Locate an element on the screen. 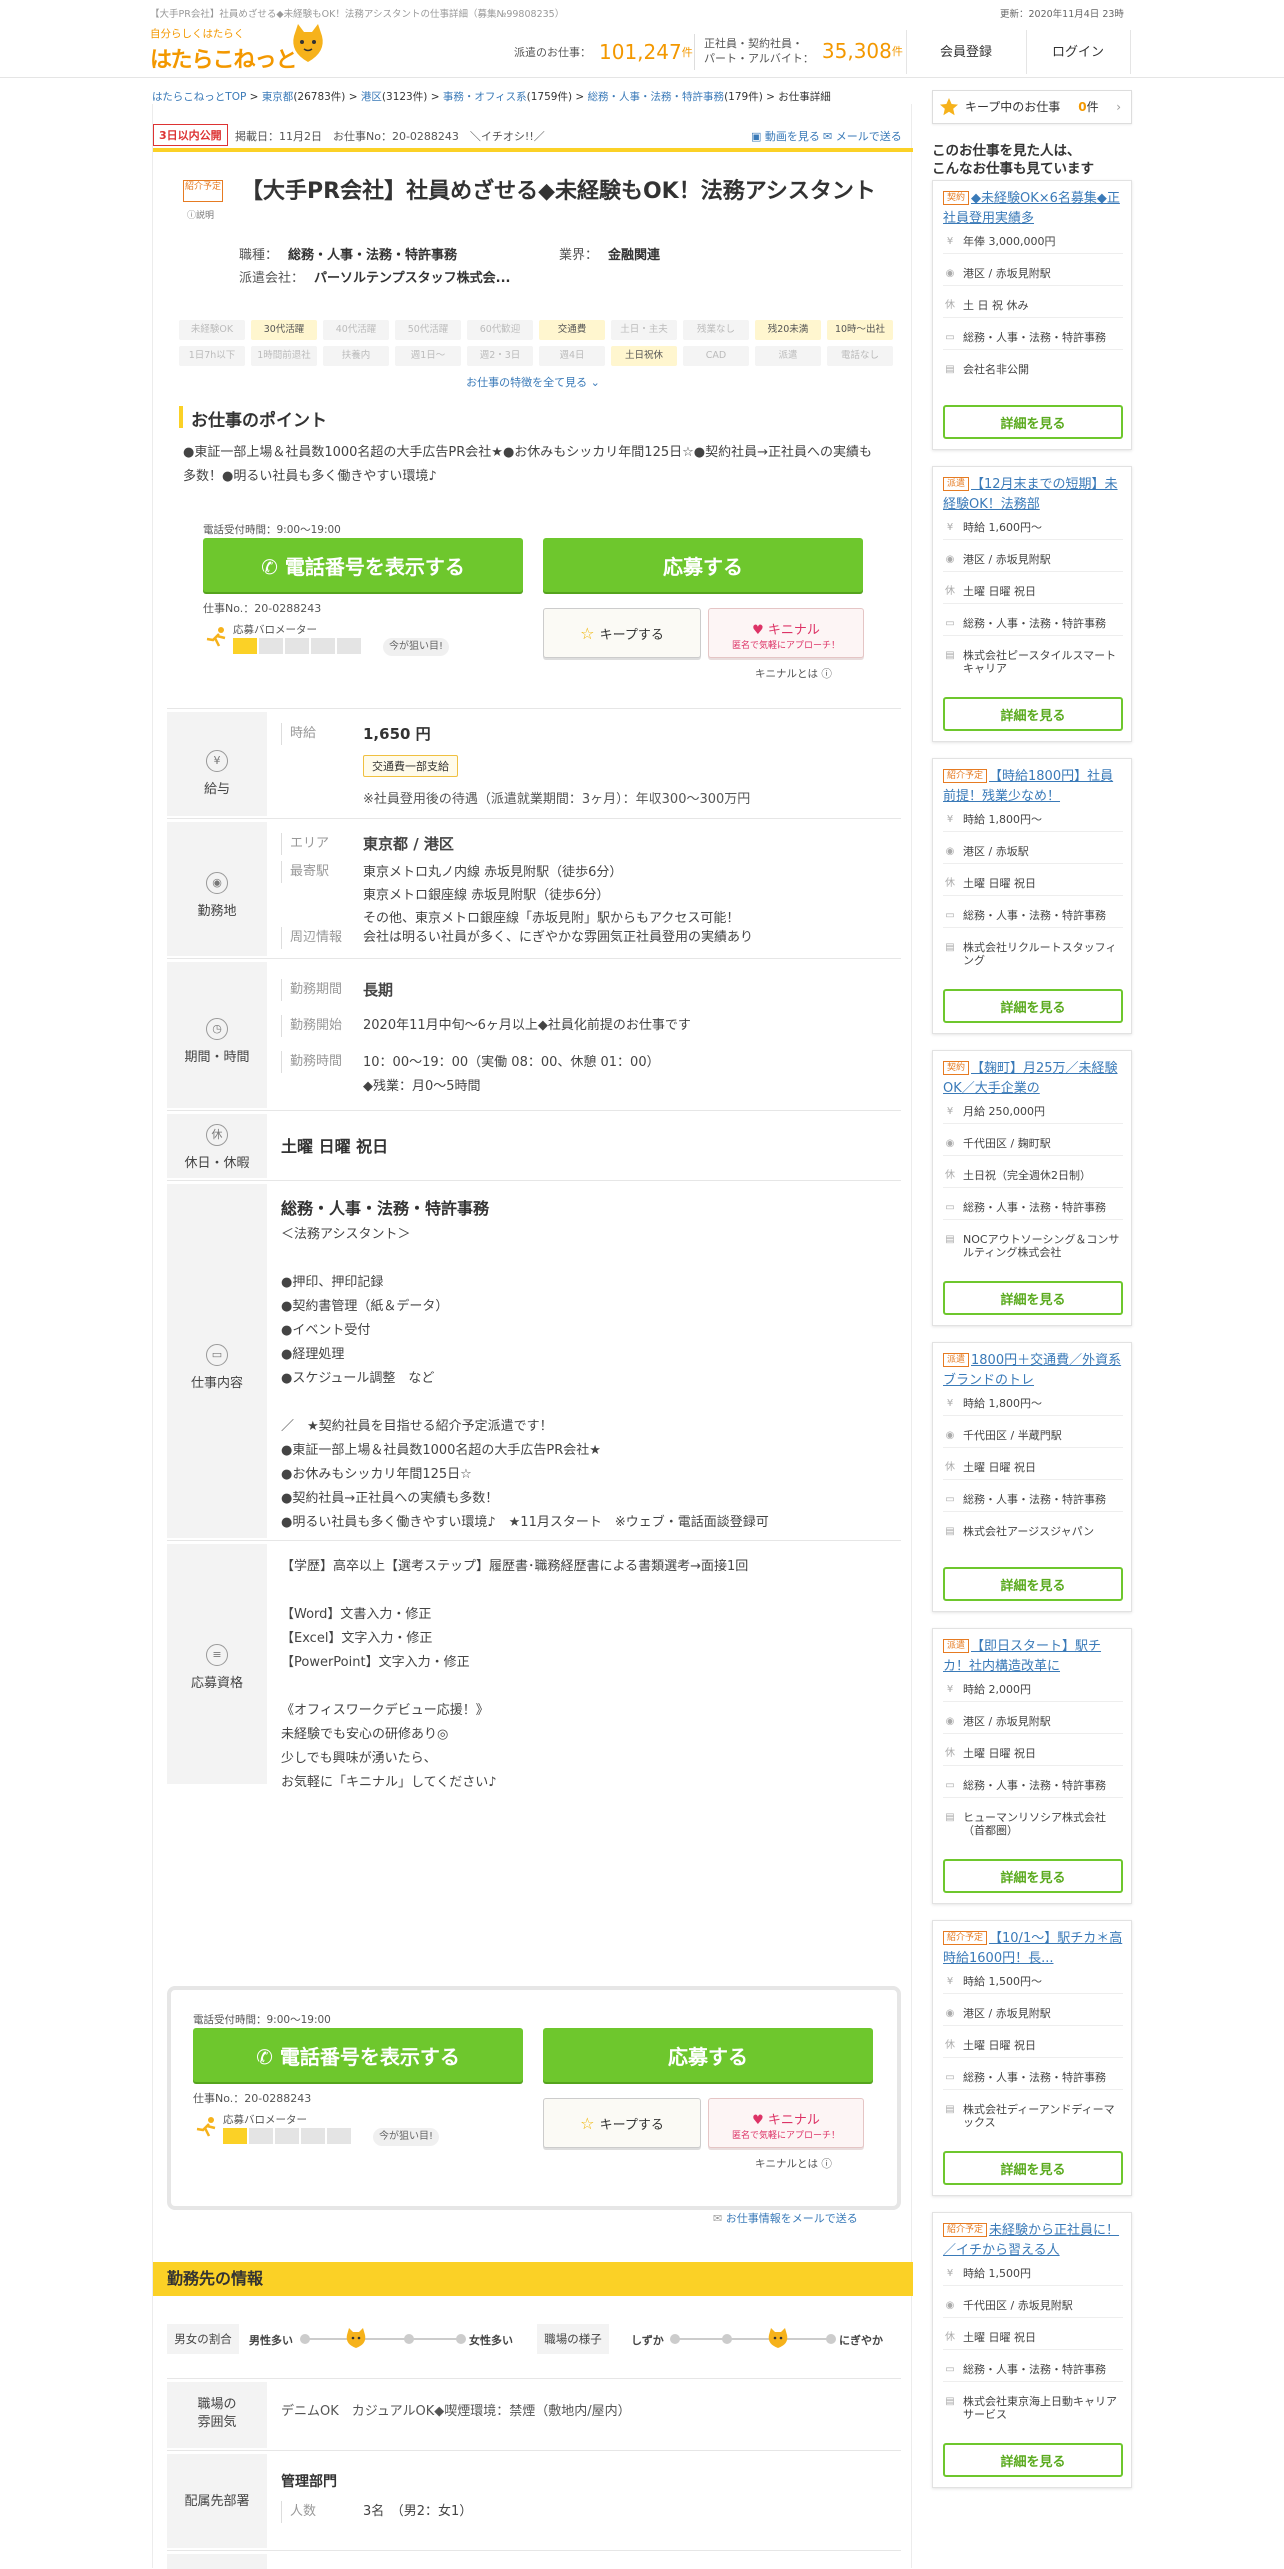  star-icon is located at coordinates (949, 107).